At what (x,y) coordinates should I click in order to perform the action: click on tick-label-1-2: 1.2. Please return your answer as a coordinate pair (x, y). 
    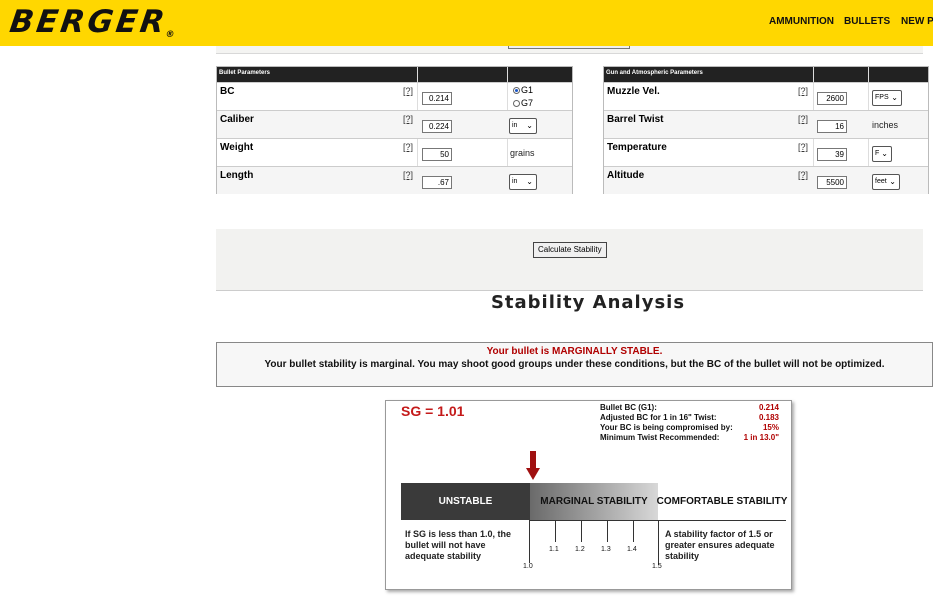
    Looking at the image, I should click on (580, 549).